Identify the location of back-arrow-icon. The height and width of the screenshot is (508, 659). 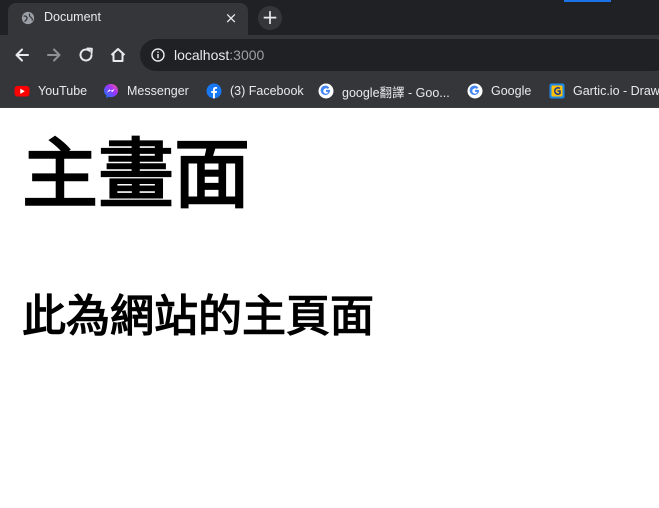
(22, 55).